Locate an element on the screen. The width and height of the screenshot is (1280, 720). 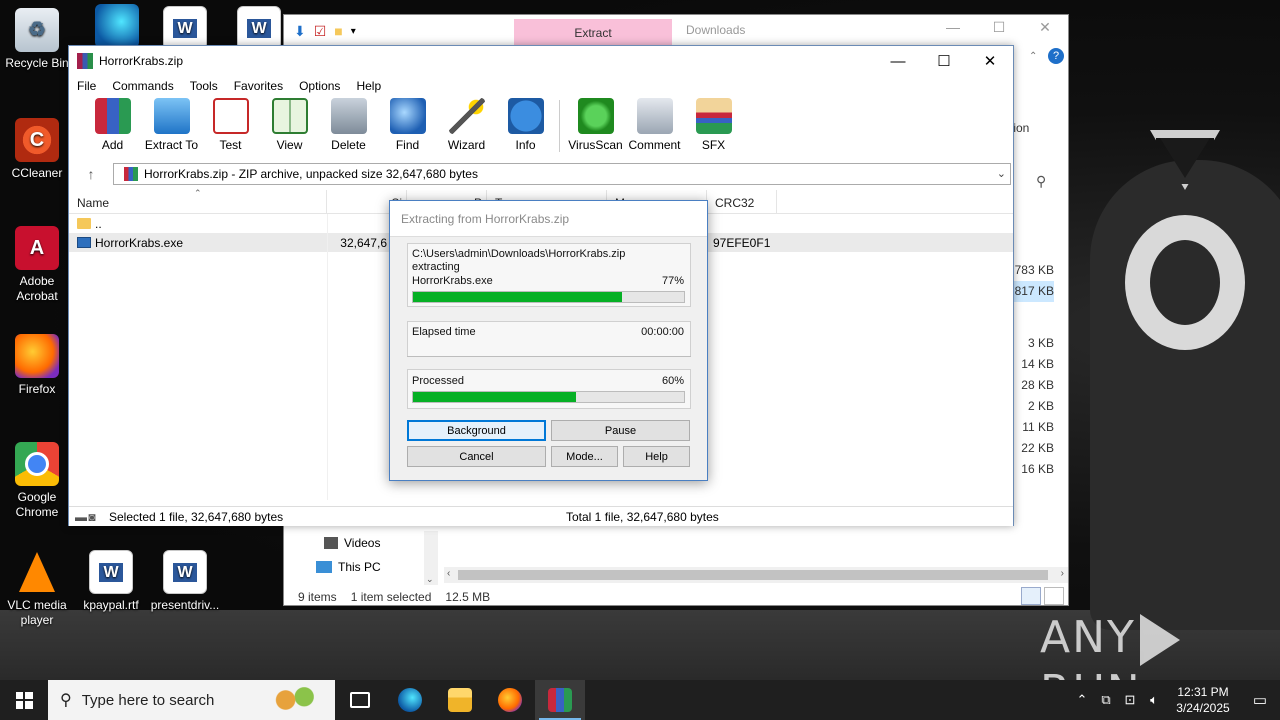
volume-icon: 🔈︎ is located at coordinates (1154, 700).